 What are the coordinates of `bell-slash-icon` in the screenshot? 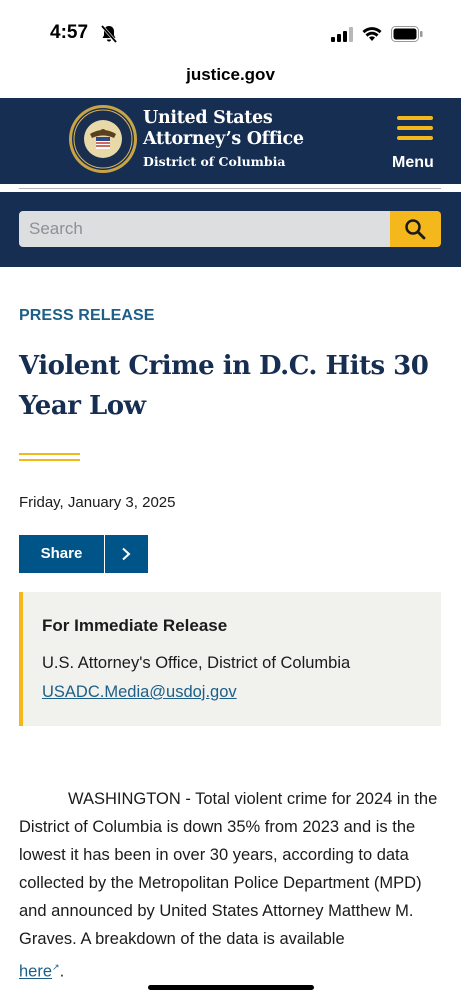 It's located at (109, 34).